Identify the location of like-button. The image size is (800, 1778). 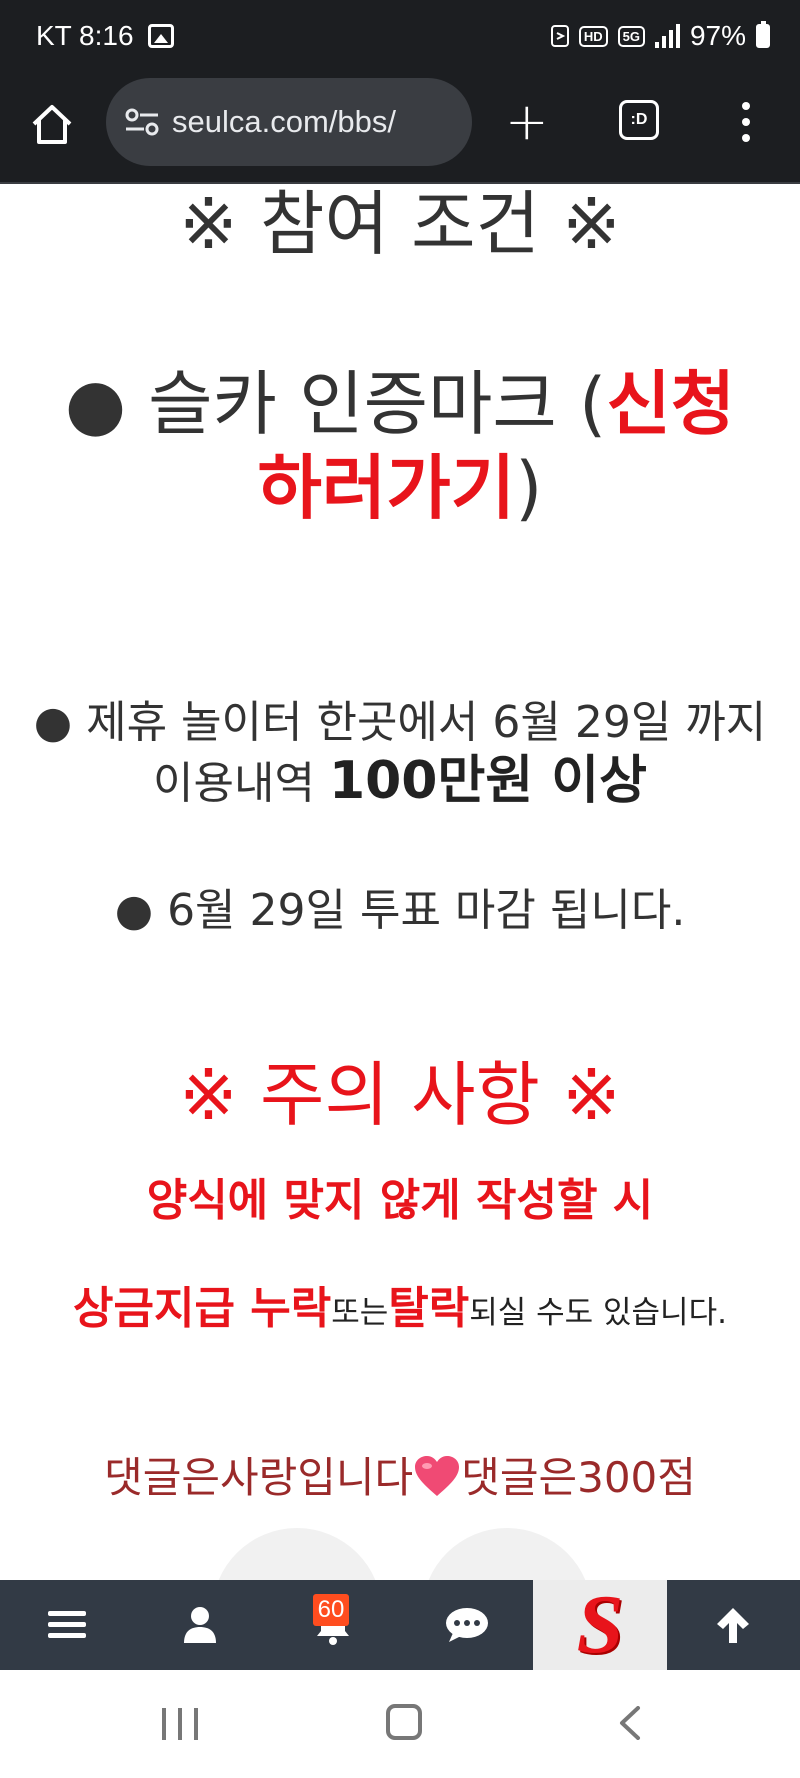
(297, 1554).